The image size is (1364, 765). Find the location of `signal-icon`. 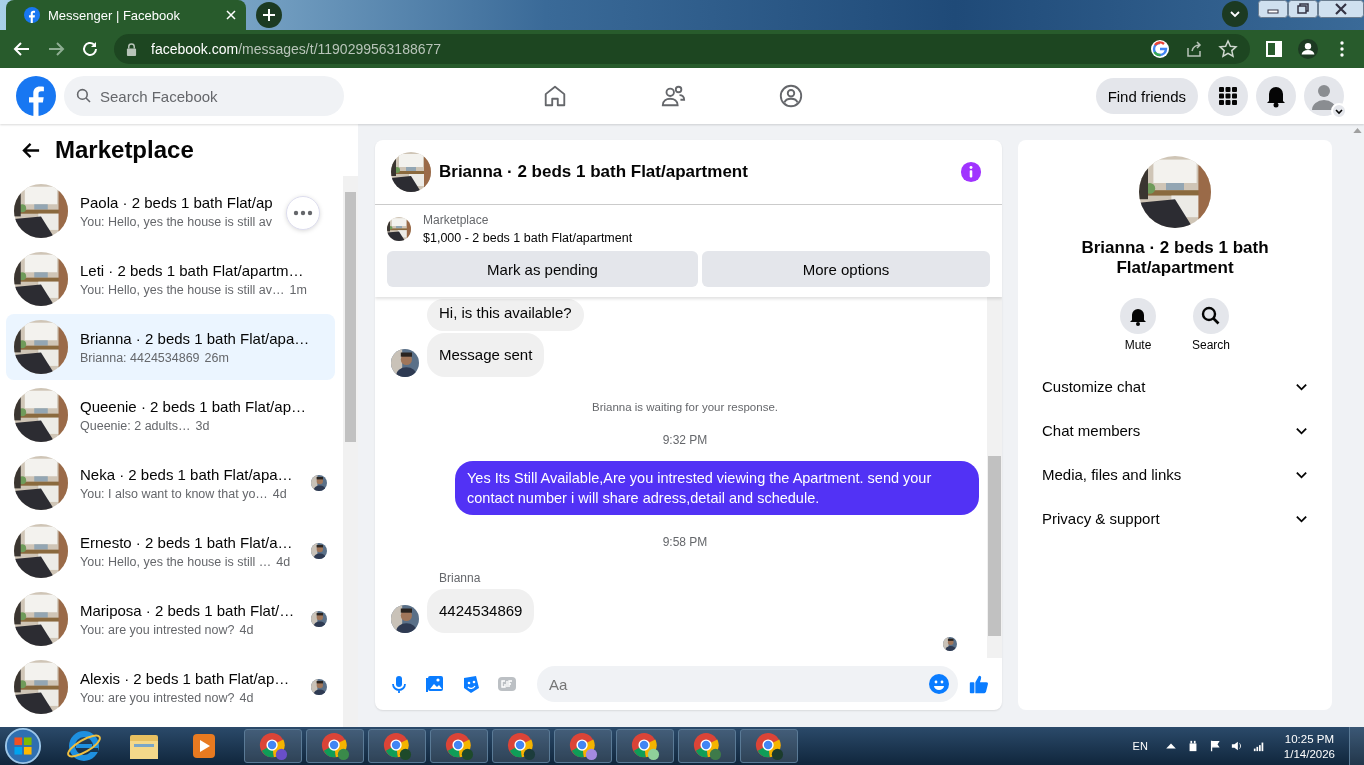

signal-icon is located at coordinates (1258, 746).